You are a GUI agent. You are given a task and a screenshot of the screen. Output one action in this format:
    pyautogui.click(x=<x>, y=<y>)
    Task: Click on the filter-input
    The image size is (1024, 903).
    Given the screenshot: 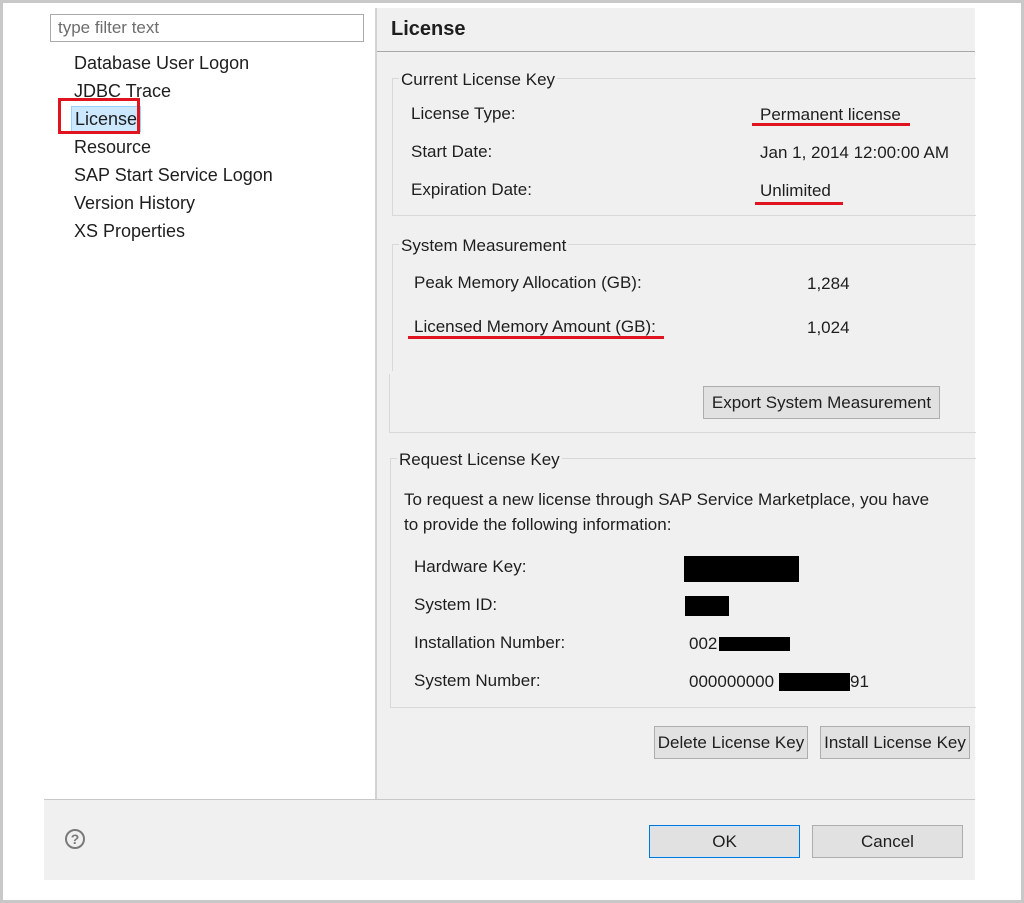 What is the action you would take?
    pyautogui.click(x=207, y=28)
    